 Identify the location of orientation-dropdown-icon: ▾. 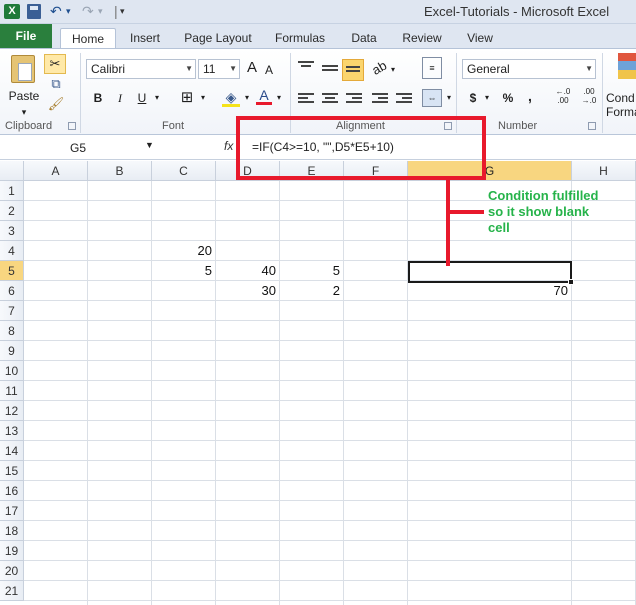
(393, 71).